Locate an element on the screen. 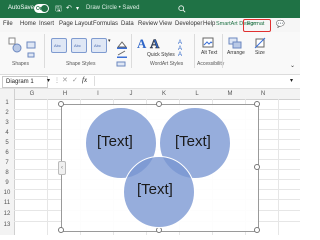 This screenshot has width=320, height=240. format-tab-highlight is located at coordinates (257, 25).